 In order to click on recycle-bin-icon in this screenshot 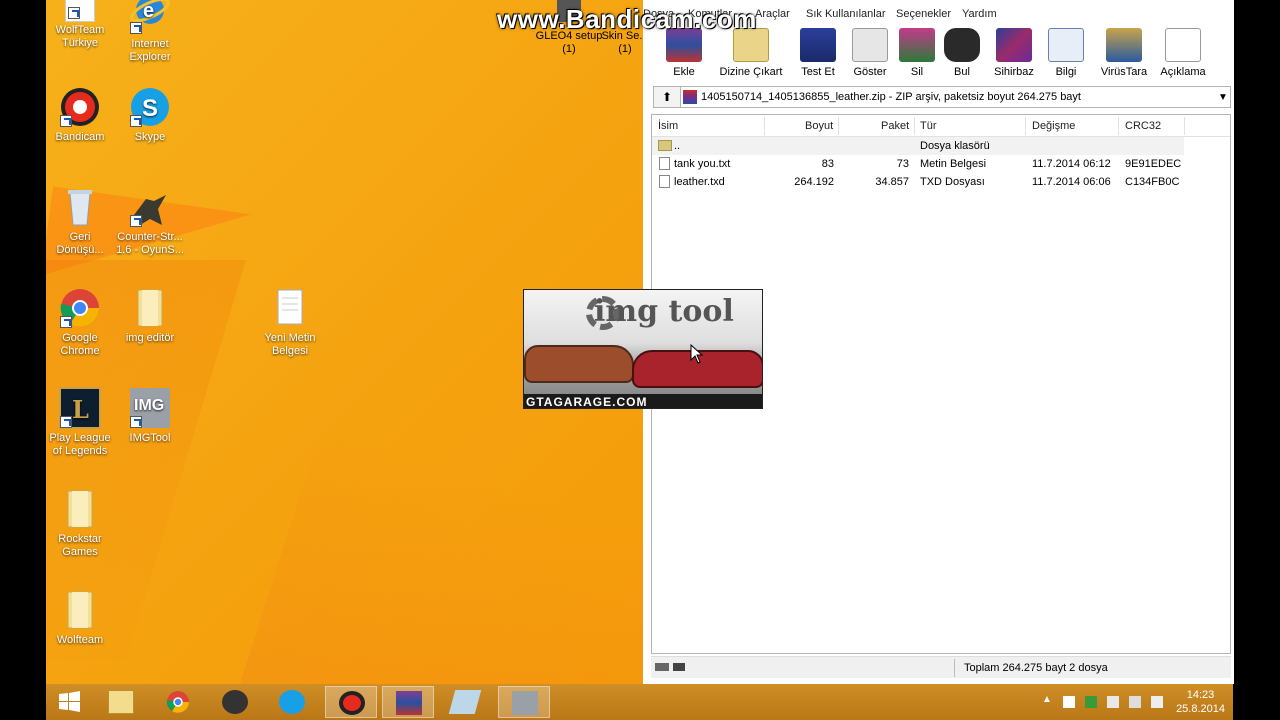, I will do `click(80, 207)`.